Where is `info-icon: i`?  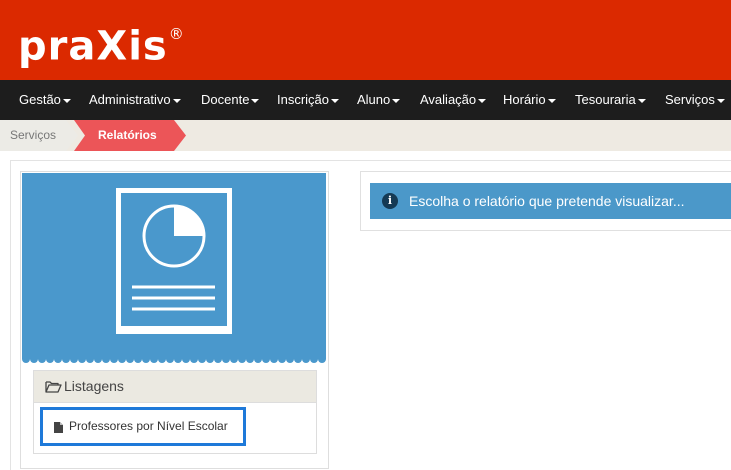 info-icon: i is located at coordinates (390, 201).